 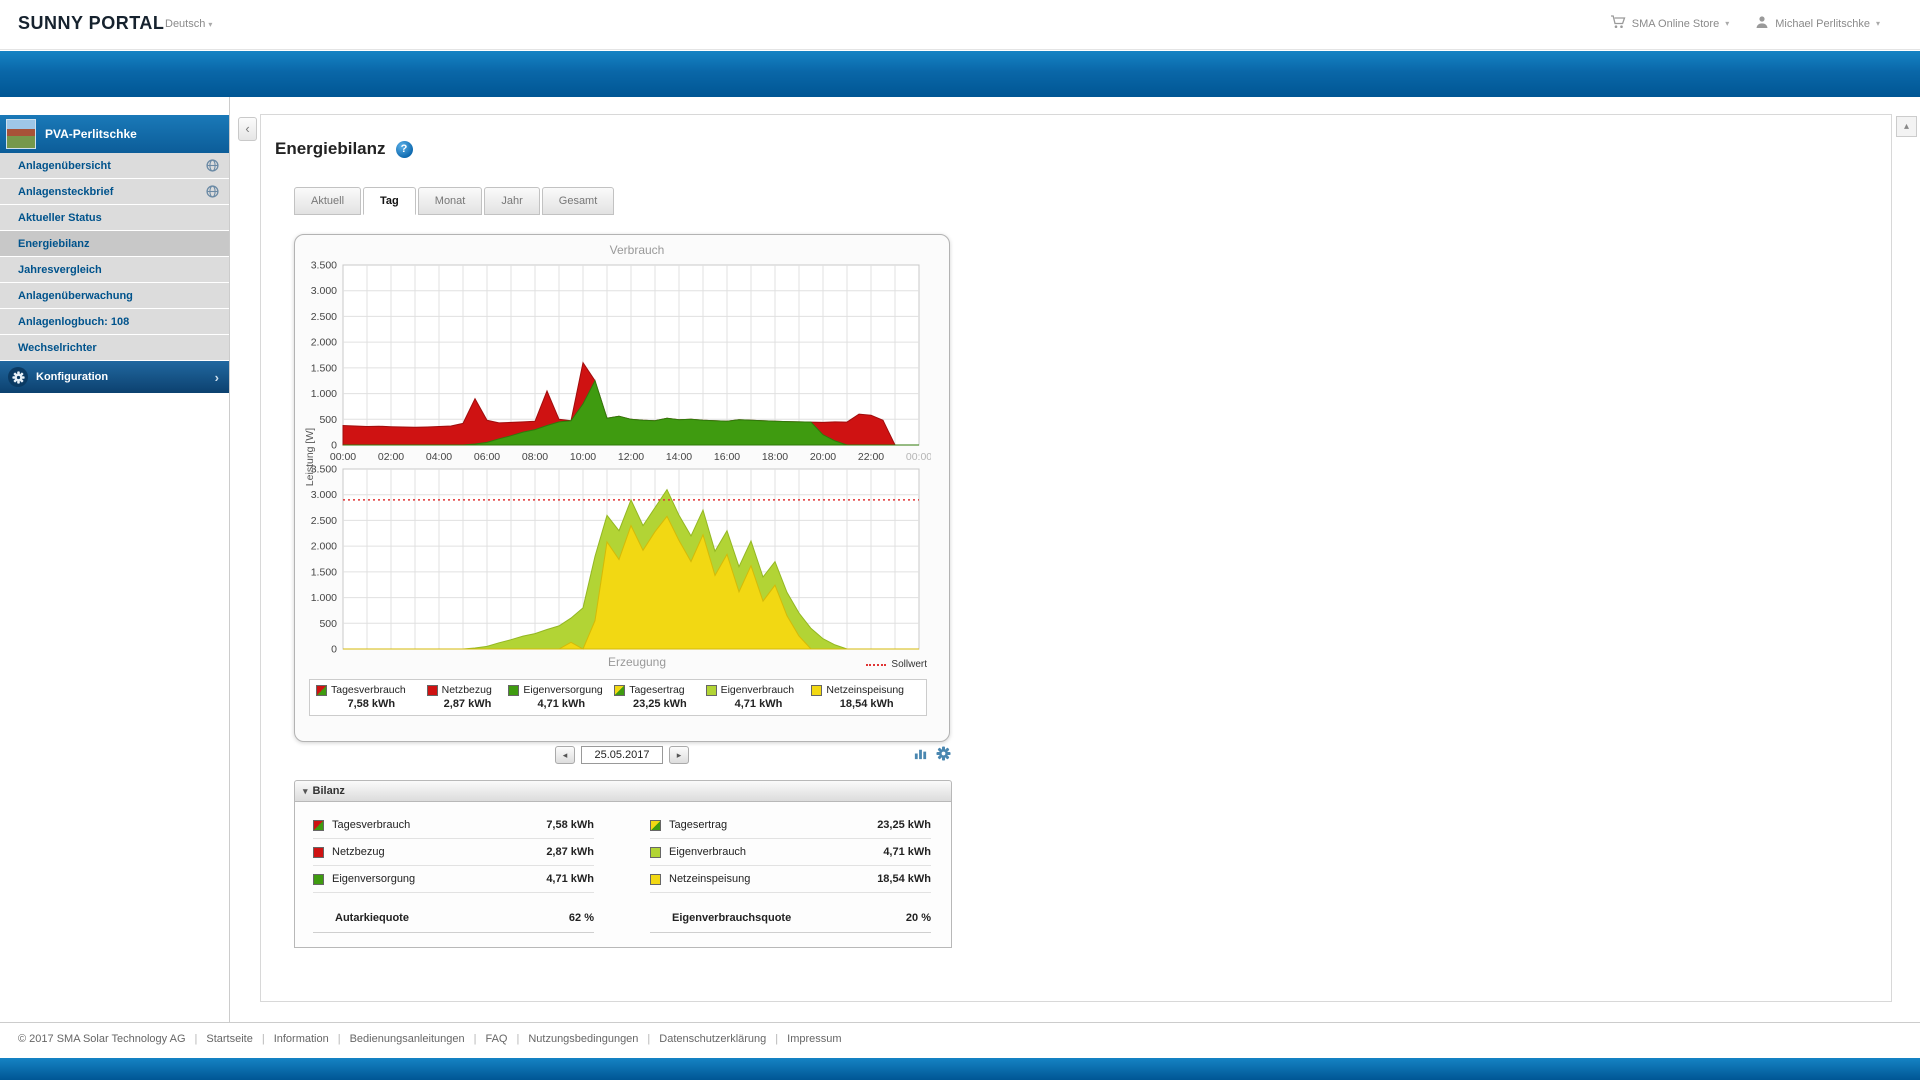 What do you see at coordinates (324, 317) in the screenshot?
I see `svg-text: 2.500` at bounding box center [324, 317].